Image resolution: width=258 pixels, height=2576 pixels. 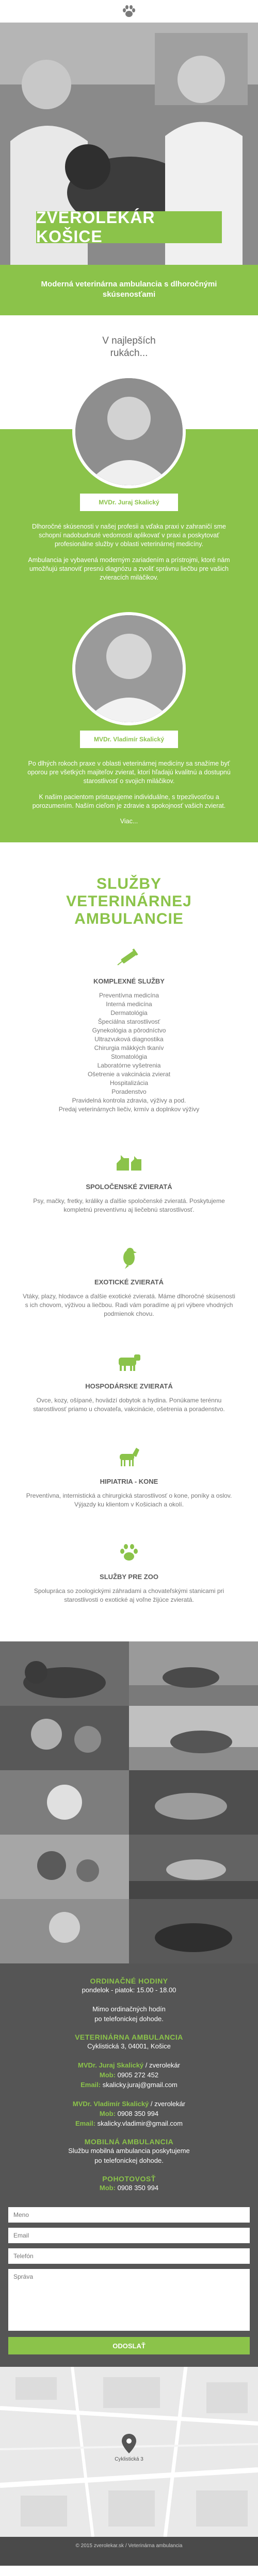 What do you see at coordinates (129, 2037) in the screenshot?
I see `clinic-heading: VETERINÁRNA AMBULANCIA` at bounding box center [129, 2037].